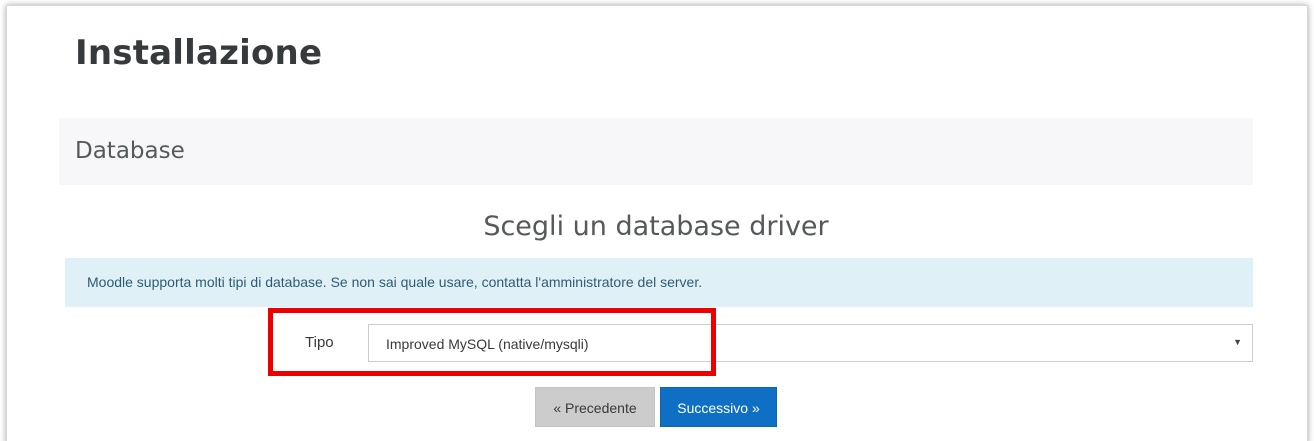 The height and width of the screenshot is (441, 1314). Describe the element at coordinates (656, 151) in the screenshot. I see `section-header: Database` at that location.